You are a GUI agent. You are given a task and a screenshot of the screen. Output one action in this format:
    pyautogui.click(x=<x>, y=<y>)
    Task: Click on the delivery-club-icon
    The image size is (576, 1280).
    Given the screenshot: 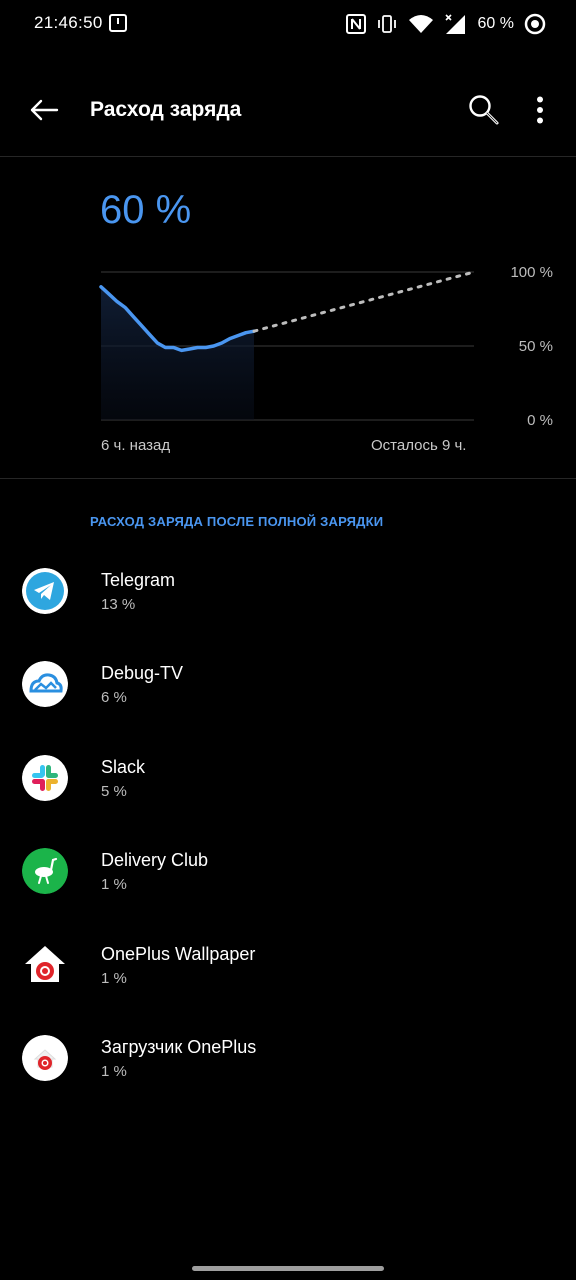 What is the action you would take?
    pyautogui.click(x=45, y=871)
    